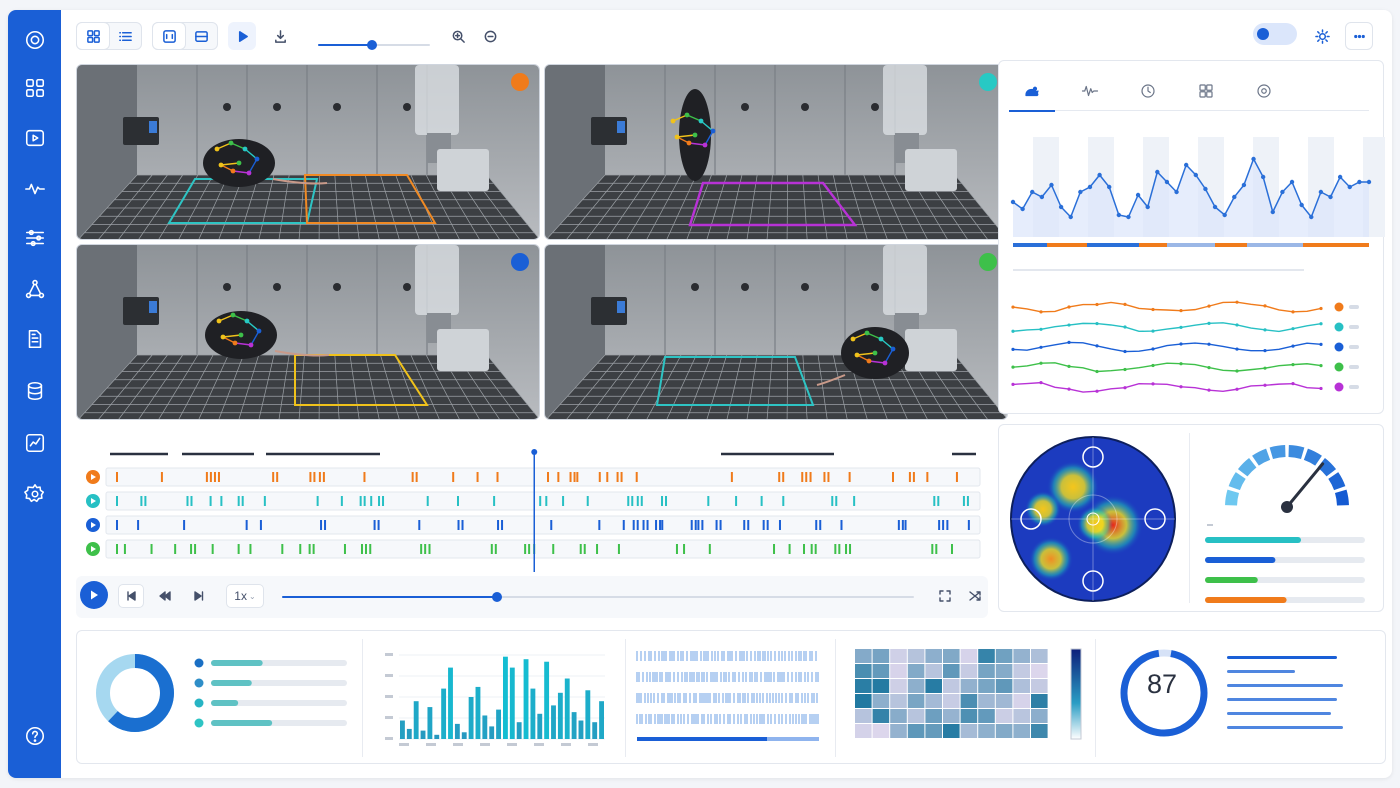  What do you see at coordinates (201, 36) in the screenshot?
I see `split-layout-button` at bounding box center [201, 36].